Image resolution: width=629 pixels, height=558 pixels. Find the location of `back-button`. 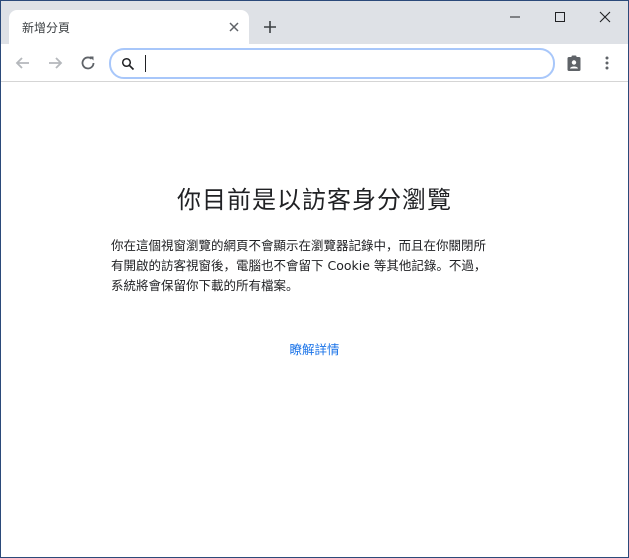

back-button is located at coordinates (23, 63).